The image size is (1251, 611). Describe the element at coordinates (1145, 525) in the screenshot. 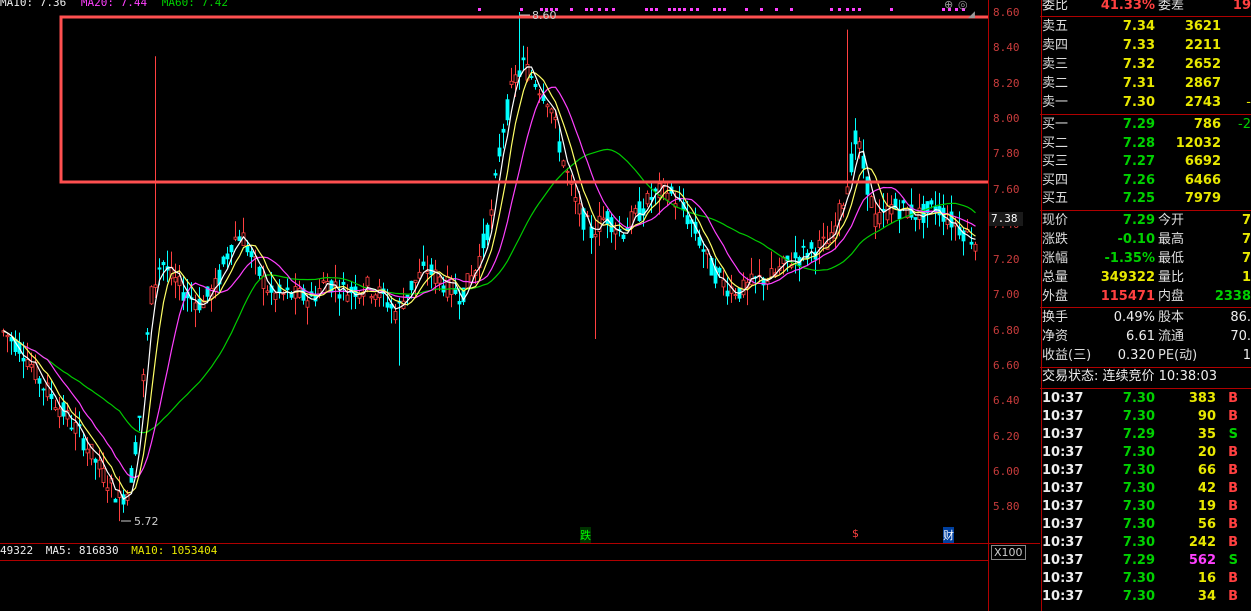

I see `tick-row: 10:37 7.30 56 B` at that location.